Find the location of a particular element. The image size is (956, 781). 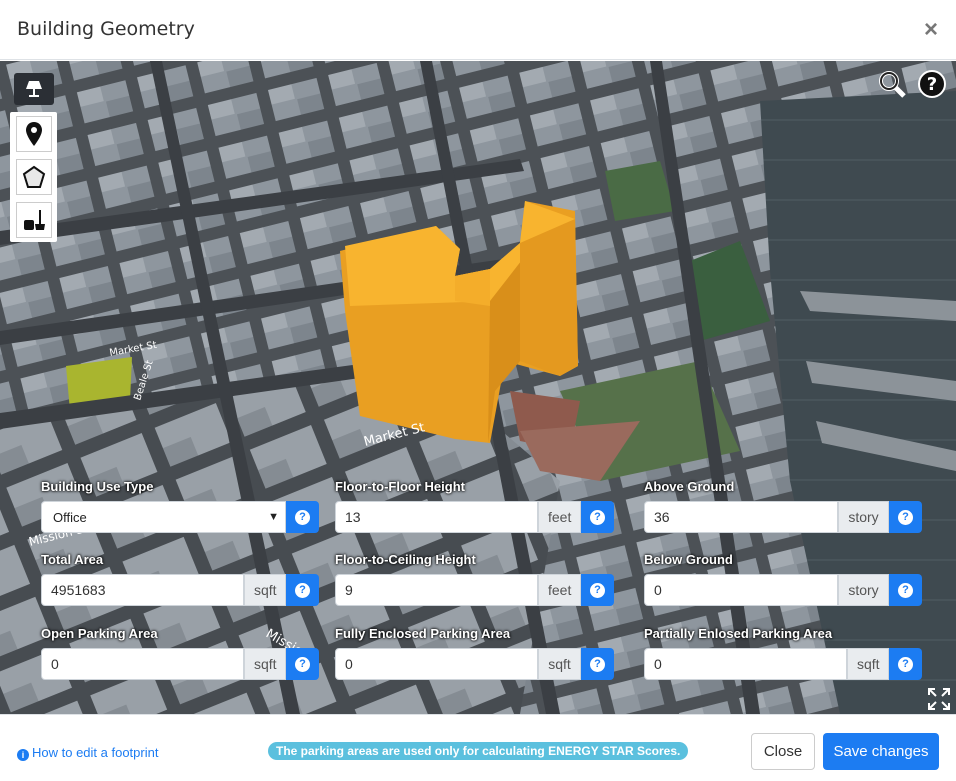

open-parking-area-unit: sqft is located at coordinates (265, 664).